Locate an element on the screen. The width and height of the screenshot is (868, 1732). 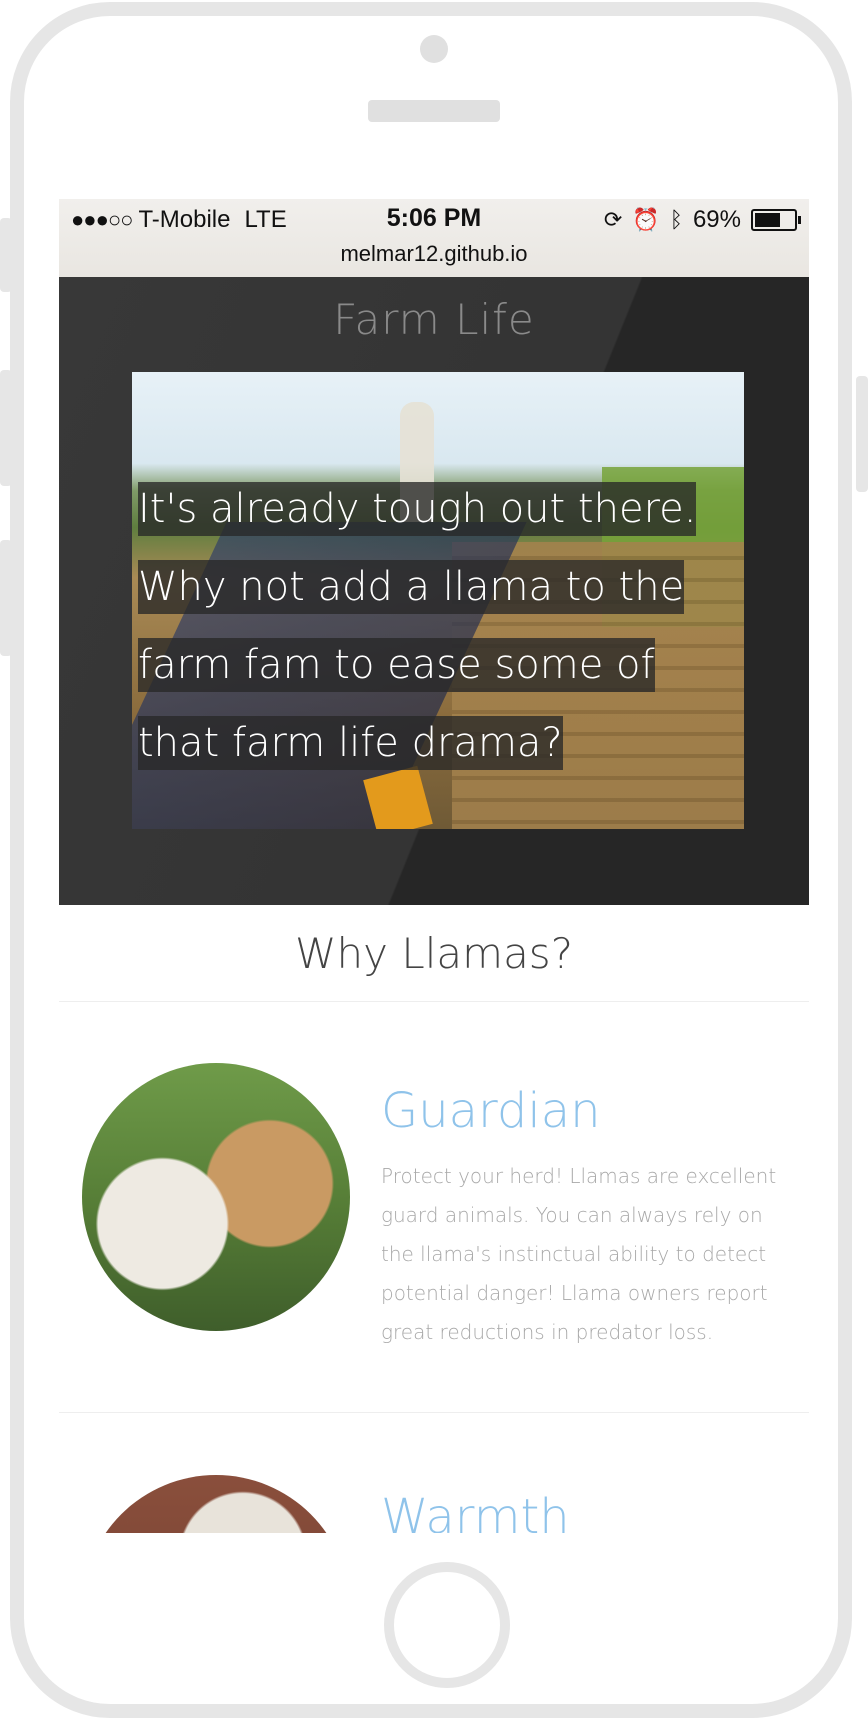
feature-heading-warmth: Warmth is located at coordinates (475, 1511).